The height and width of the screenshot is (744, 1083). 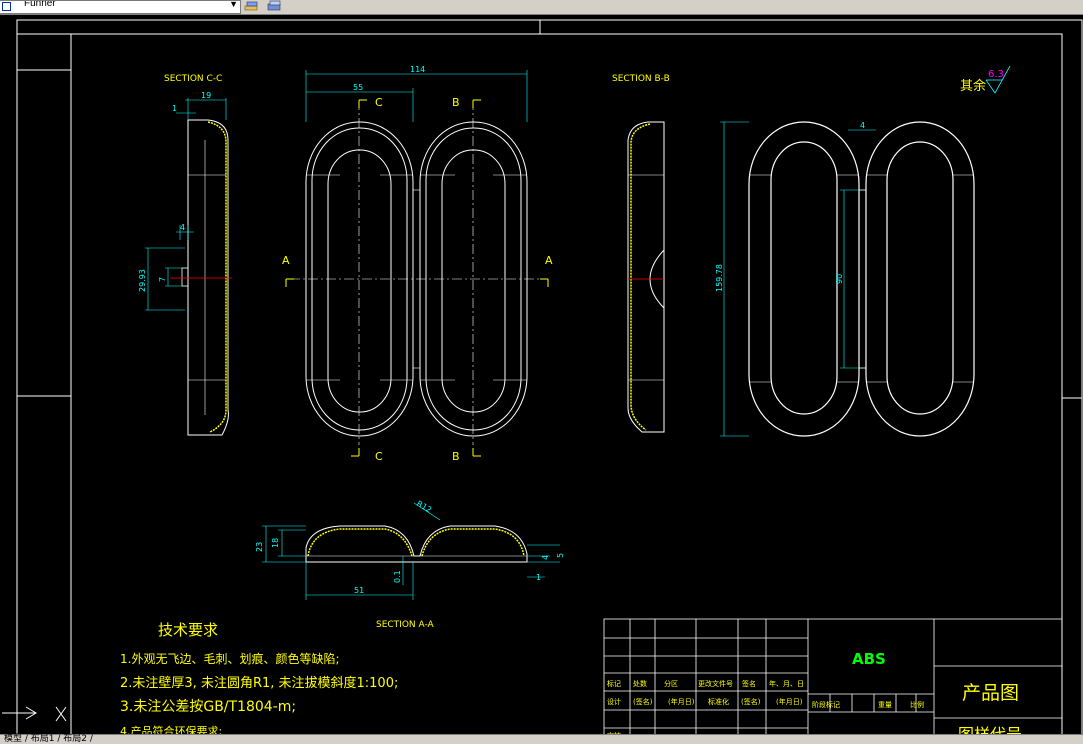 What do you see at coordinates (541, 739) in the screenshot?
I see `layout-tabs: 模型 / 布局1 / 布局2 /` at bounding box center [541, 739].